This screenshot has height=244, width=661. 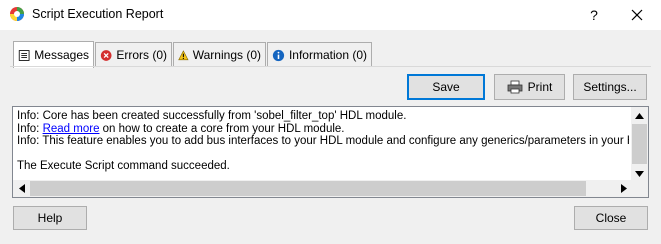 I want to click on scroll-right-arrow-icon, so click(x=623, y=188).